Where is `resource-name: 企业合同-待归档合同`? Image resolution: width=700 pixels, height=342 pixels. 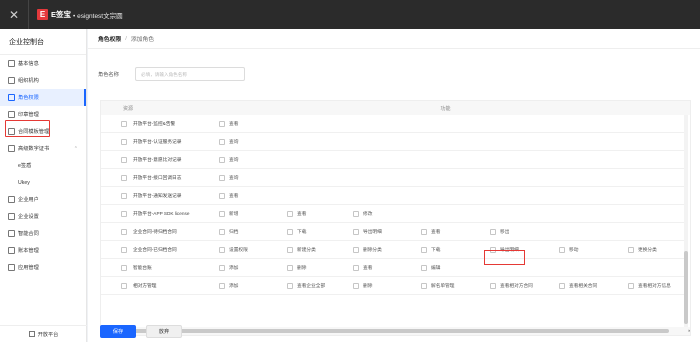
resource-name: 企业合同-待归档合同 is located at coordinates (155, 231).